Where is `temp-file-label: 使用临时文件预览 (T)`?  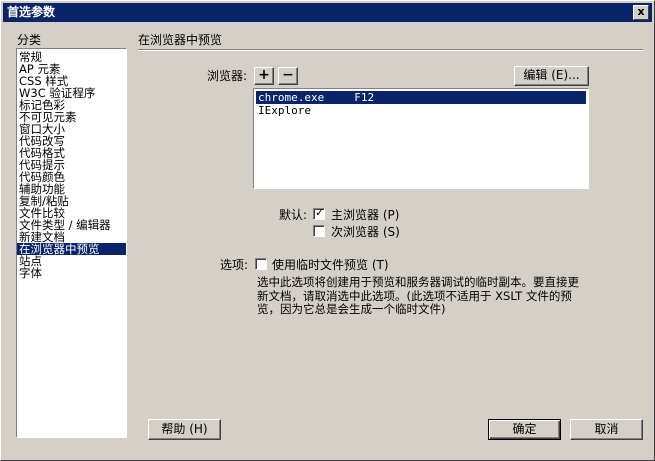
temp-file-label: 使用临时文件预览 (T) is located at coordinates (330, 265).